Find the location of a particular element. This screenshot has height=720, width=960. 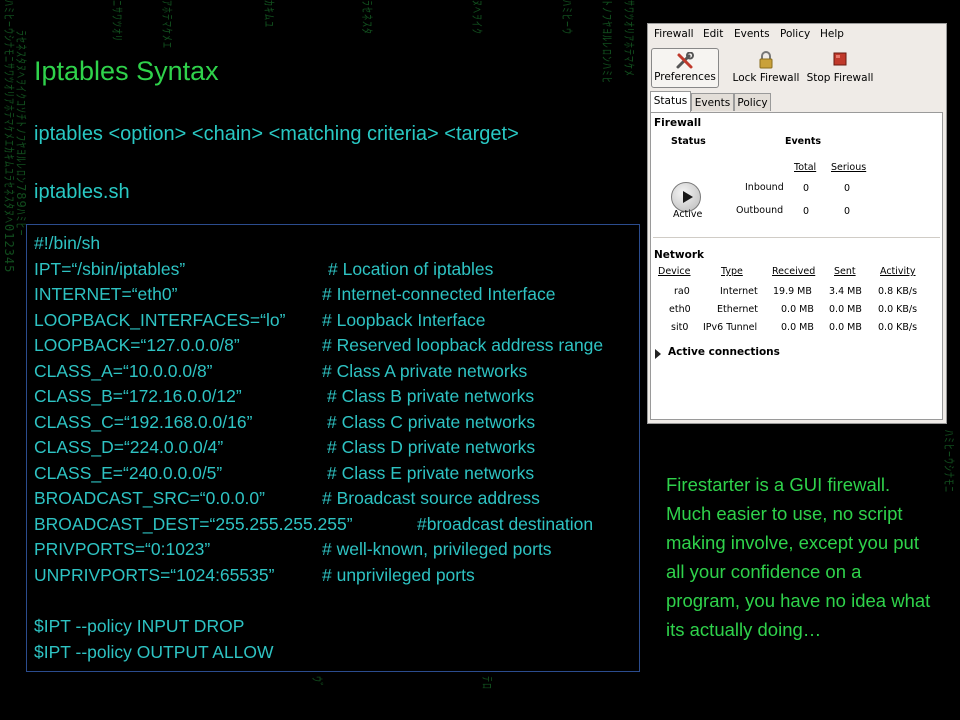

matrix-background: ﾄﾉﾌﾔﾖﾙﾚﾛﾝﾊﾐﾋ is located at coordinates (607, 42).